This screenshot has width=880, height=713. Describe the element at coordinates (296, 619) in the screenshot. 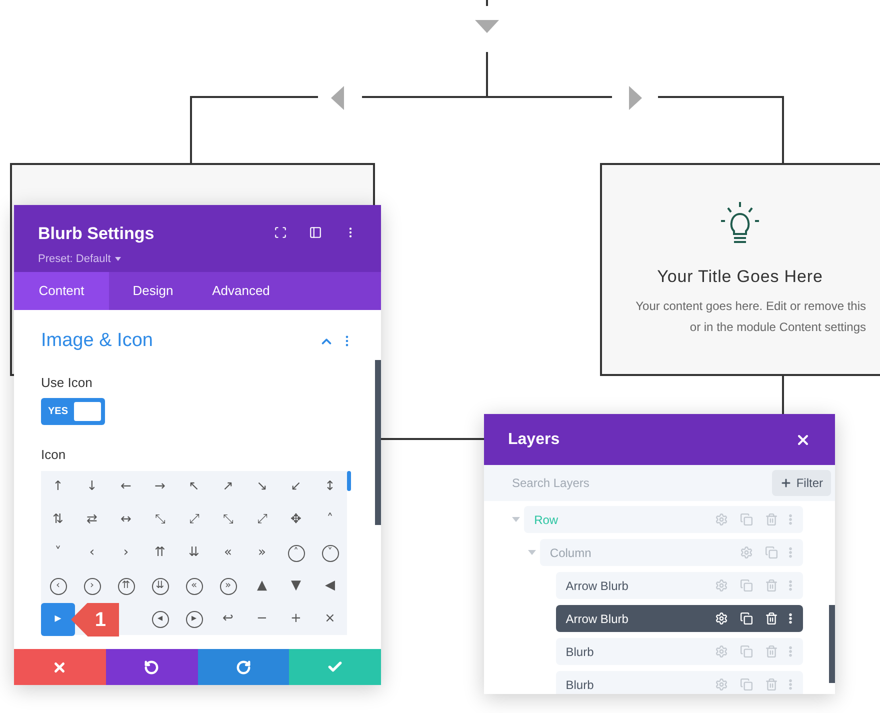

I see `icon-option: +` at that location.